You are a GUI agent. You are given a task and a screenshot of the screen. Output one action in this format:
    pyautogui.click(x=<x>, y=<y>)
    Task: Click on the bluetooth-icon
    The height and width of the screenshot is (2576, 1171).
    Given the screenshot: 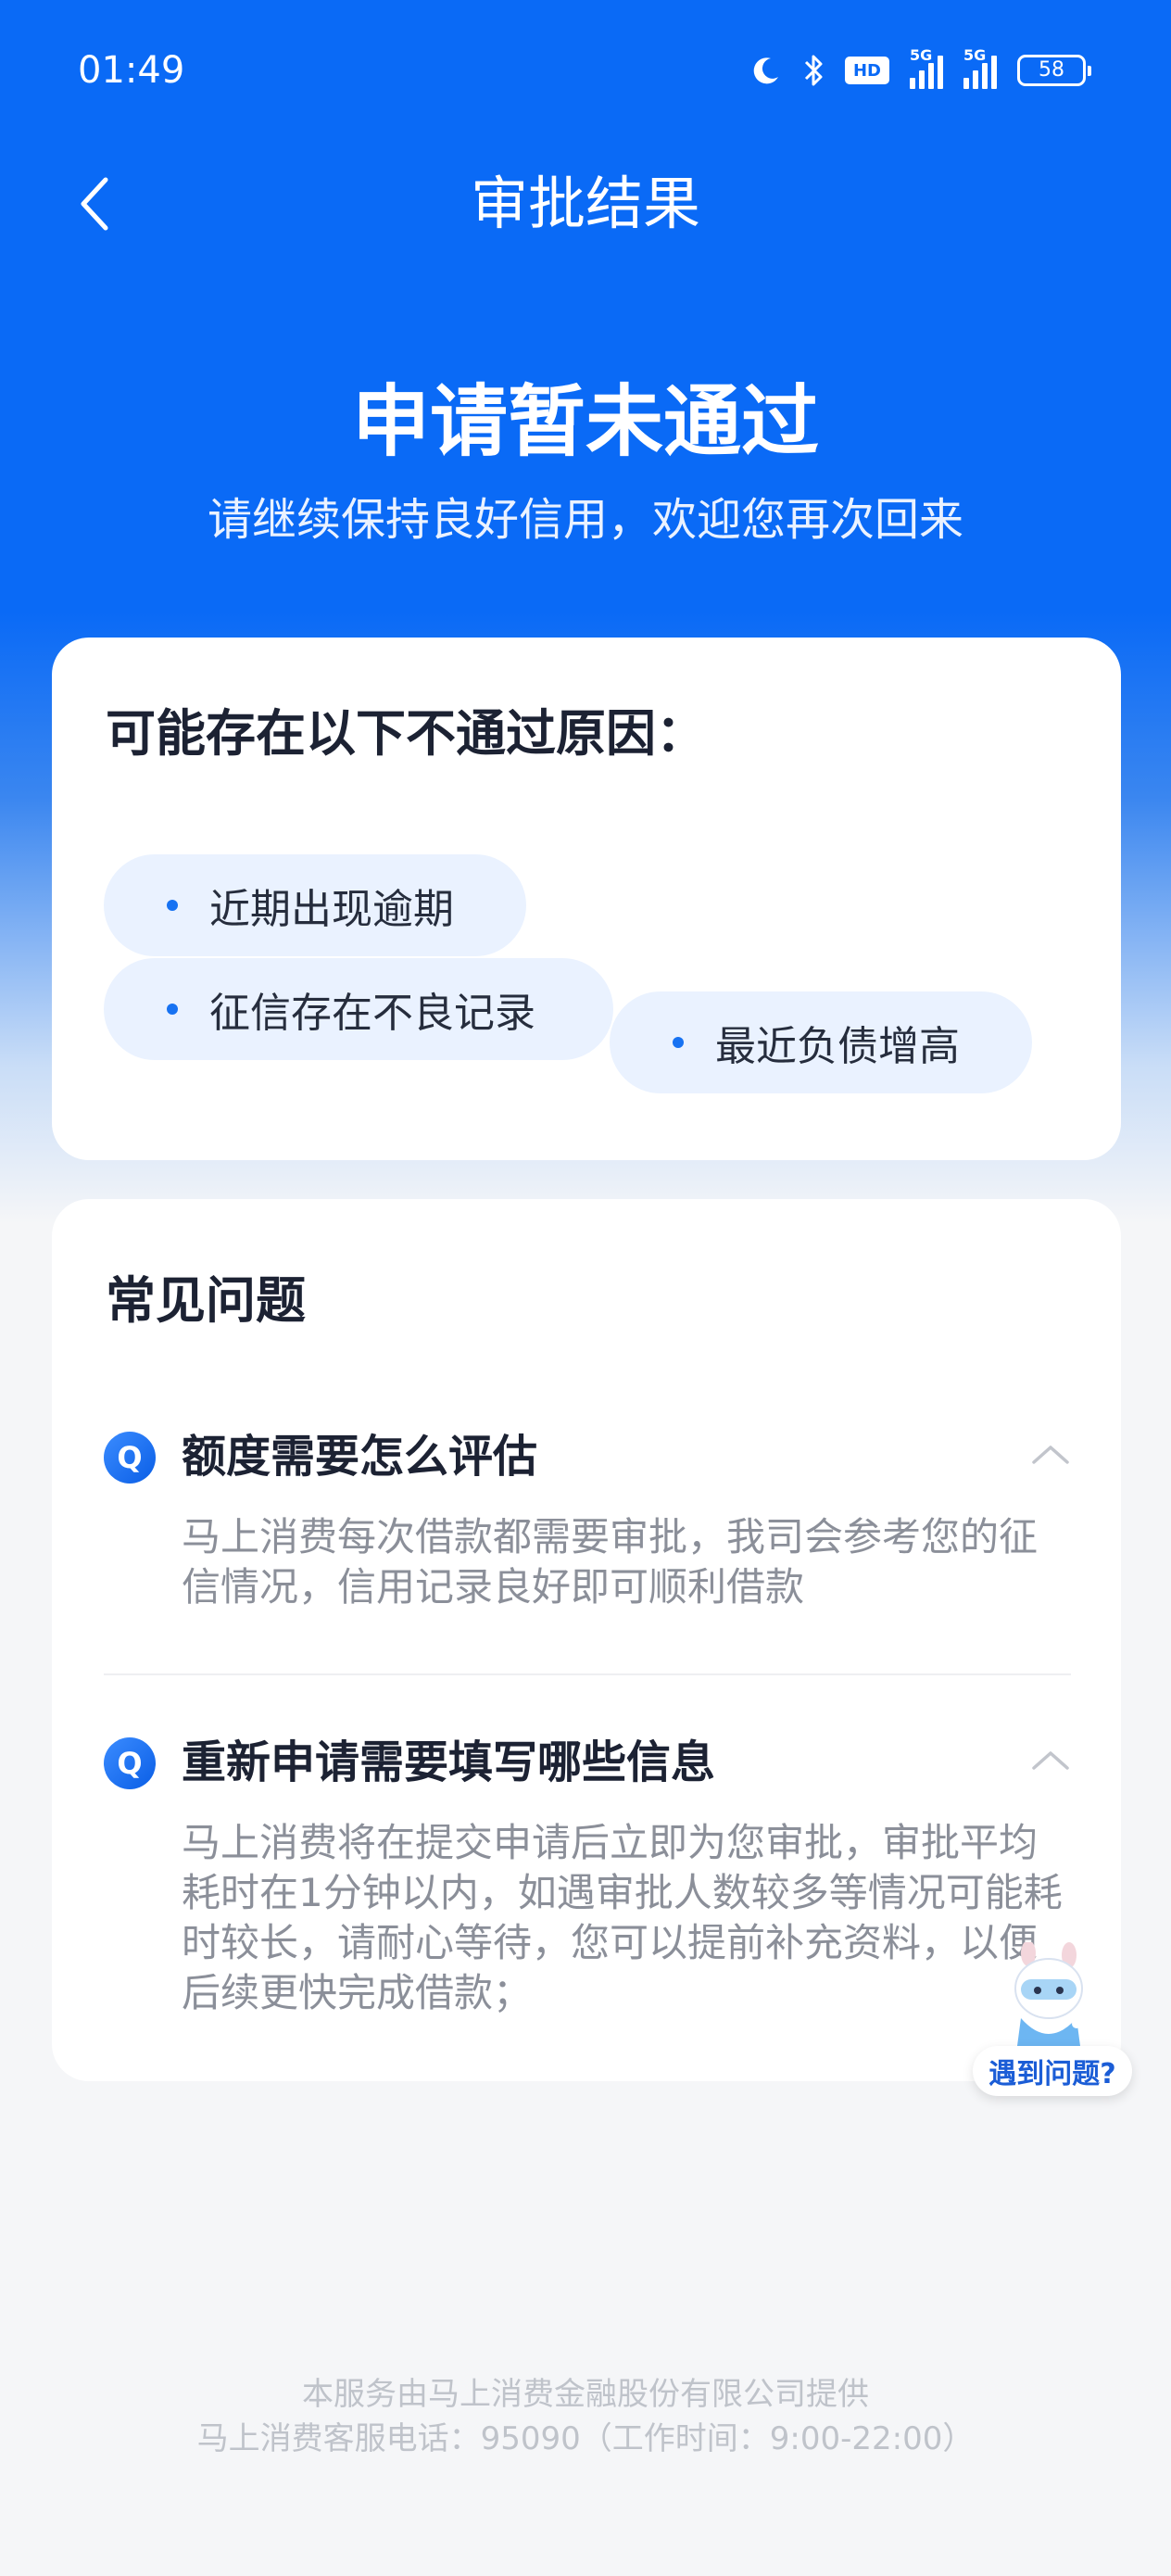 What is the action you would take?
    pyautogui.click(x=814, y=70)
    